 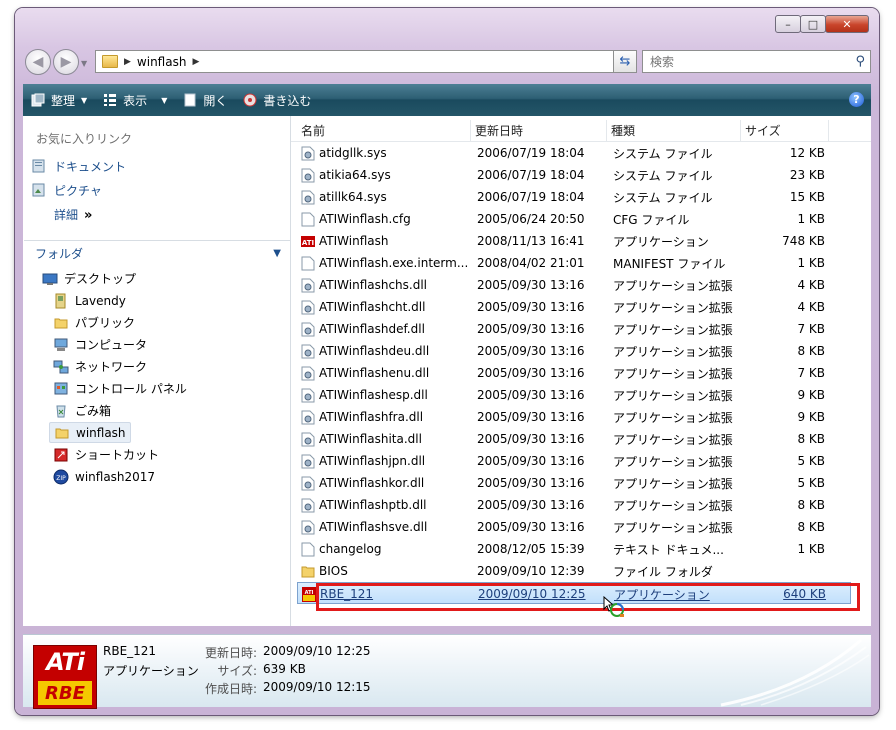 I want to click on selected-file-kind: アプリケーション, so click(x=151, y=671).